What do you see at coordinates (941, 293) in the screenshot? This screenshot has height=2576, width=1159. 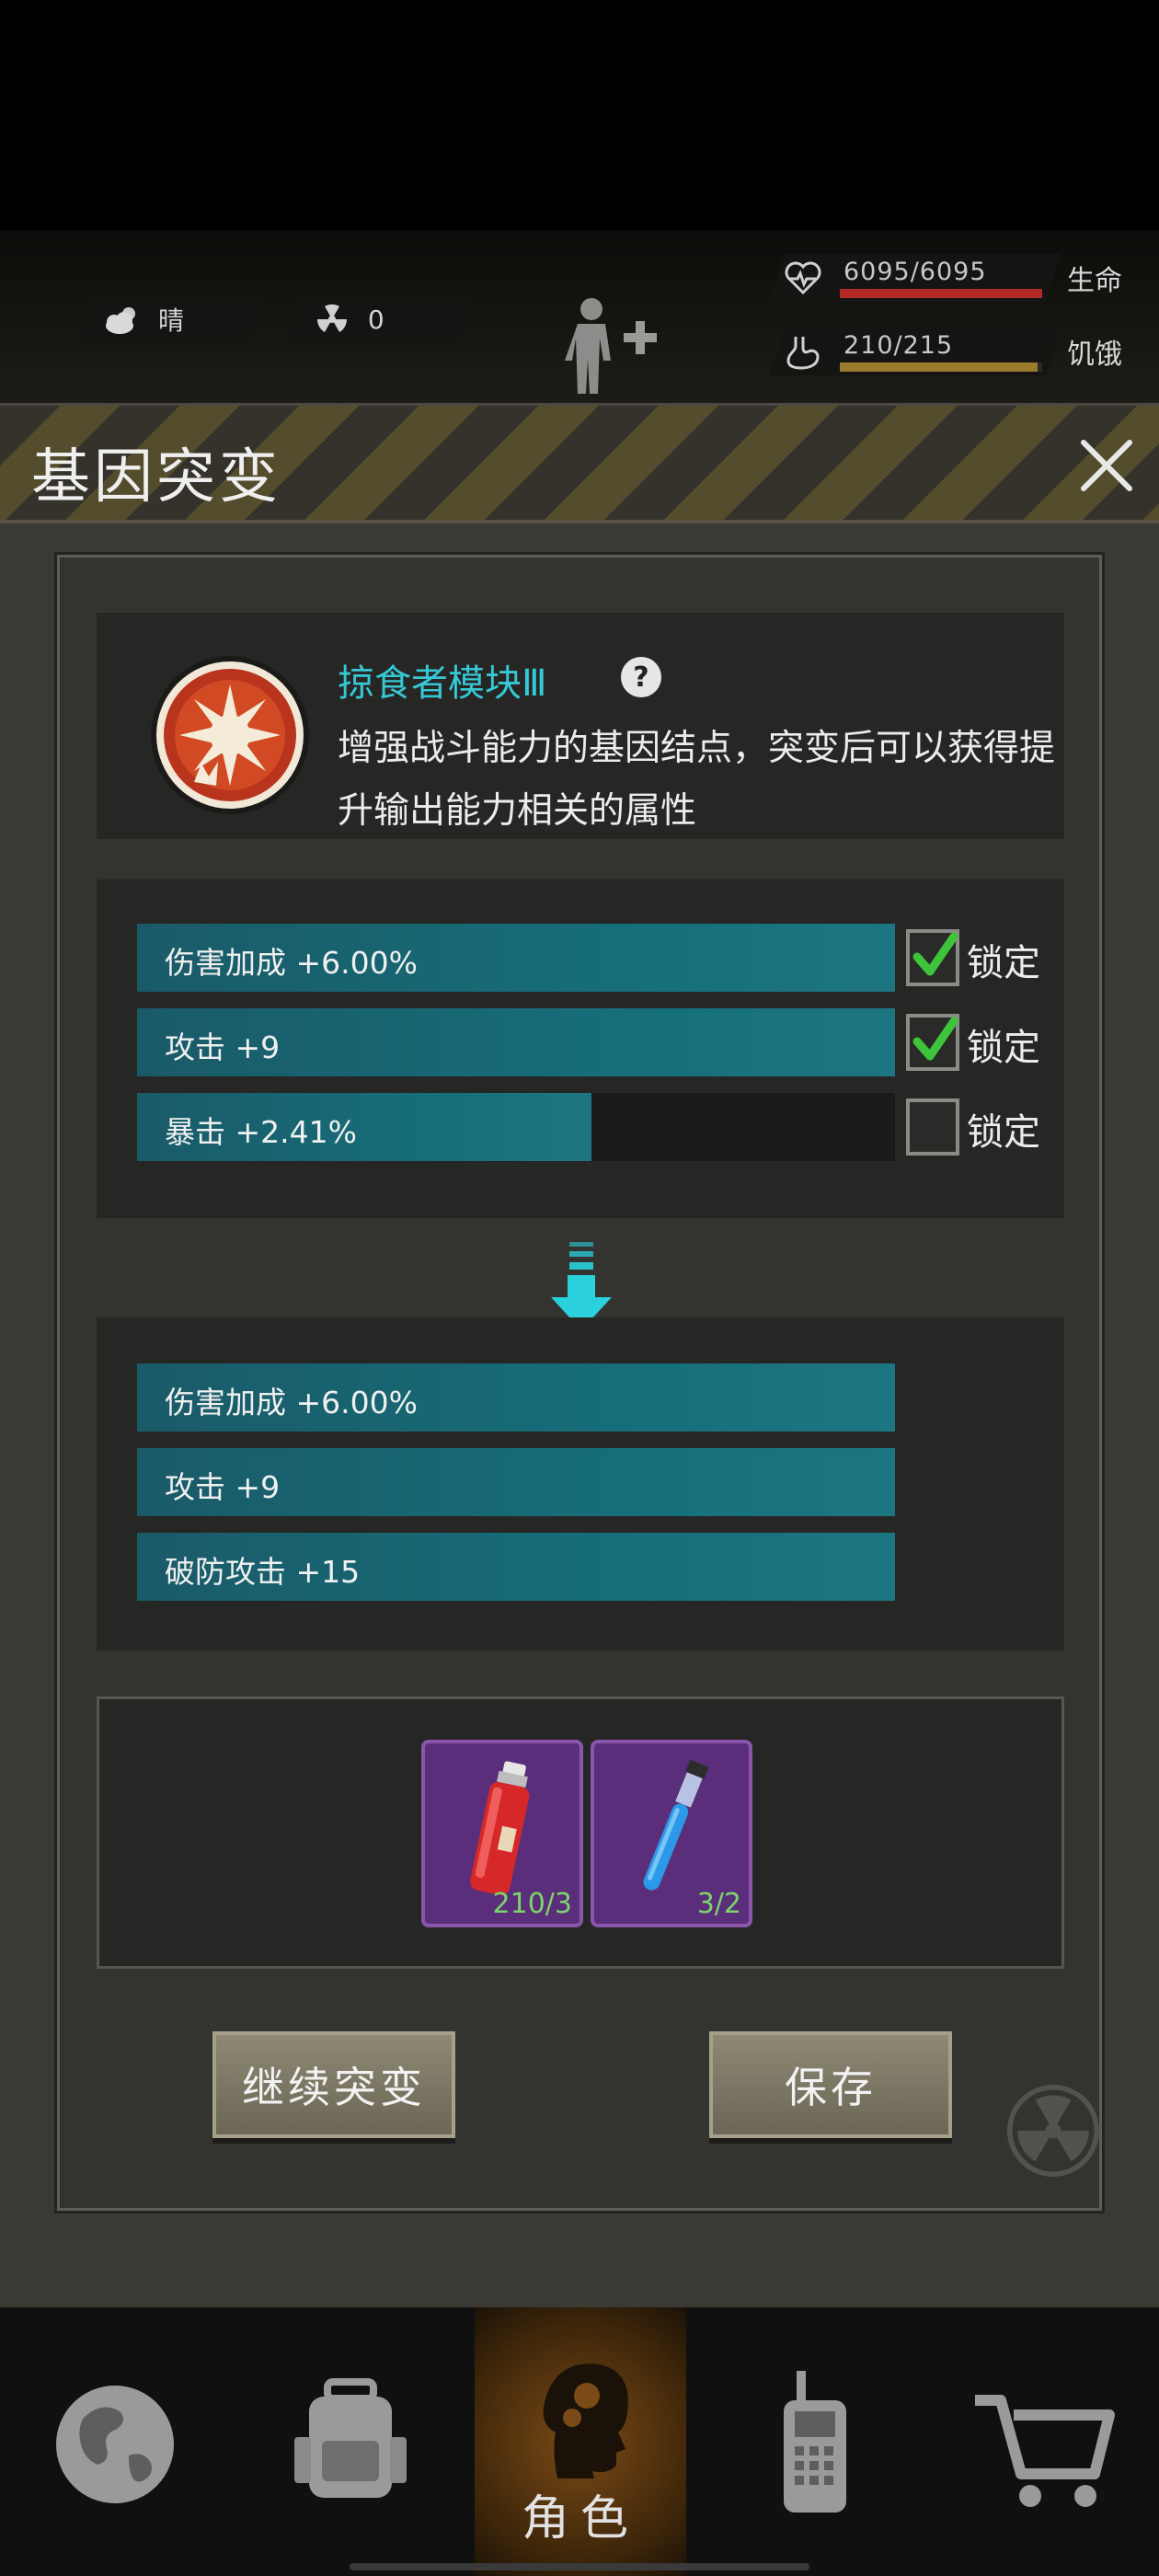 I see `health-bar` at bounding box center [941, 293].